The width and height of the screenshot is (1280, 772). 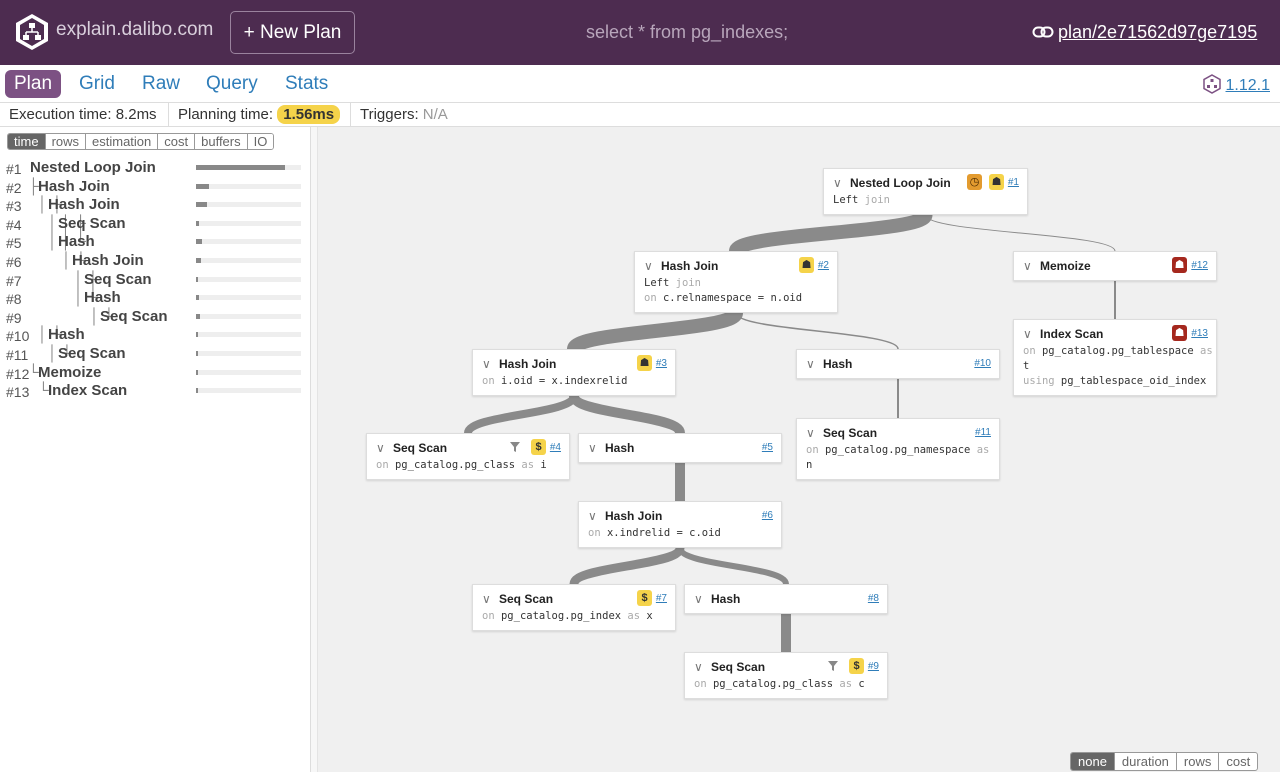 I want to click on node-id-link: #1, so click(x=1013, y=182).